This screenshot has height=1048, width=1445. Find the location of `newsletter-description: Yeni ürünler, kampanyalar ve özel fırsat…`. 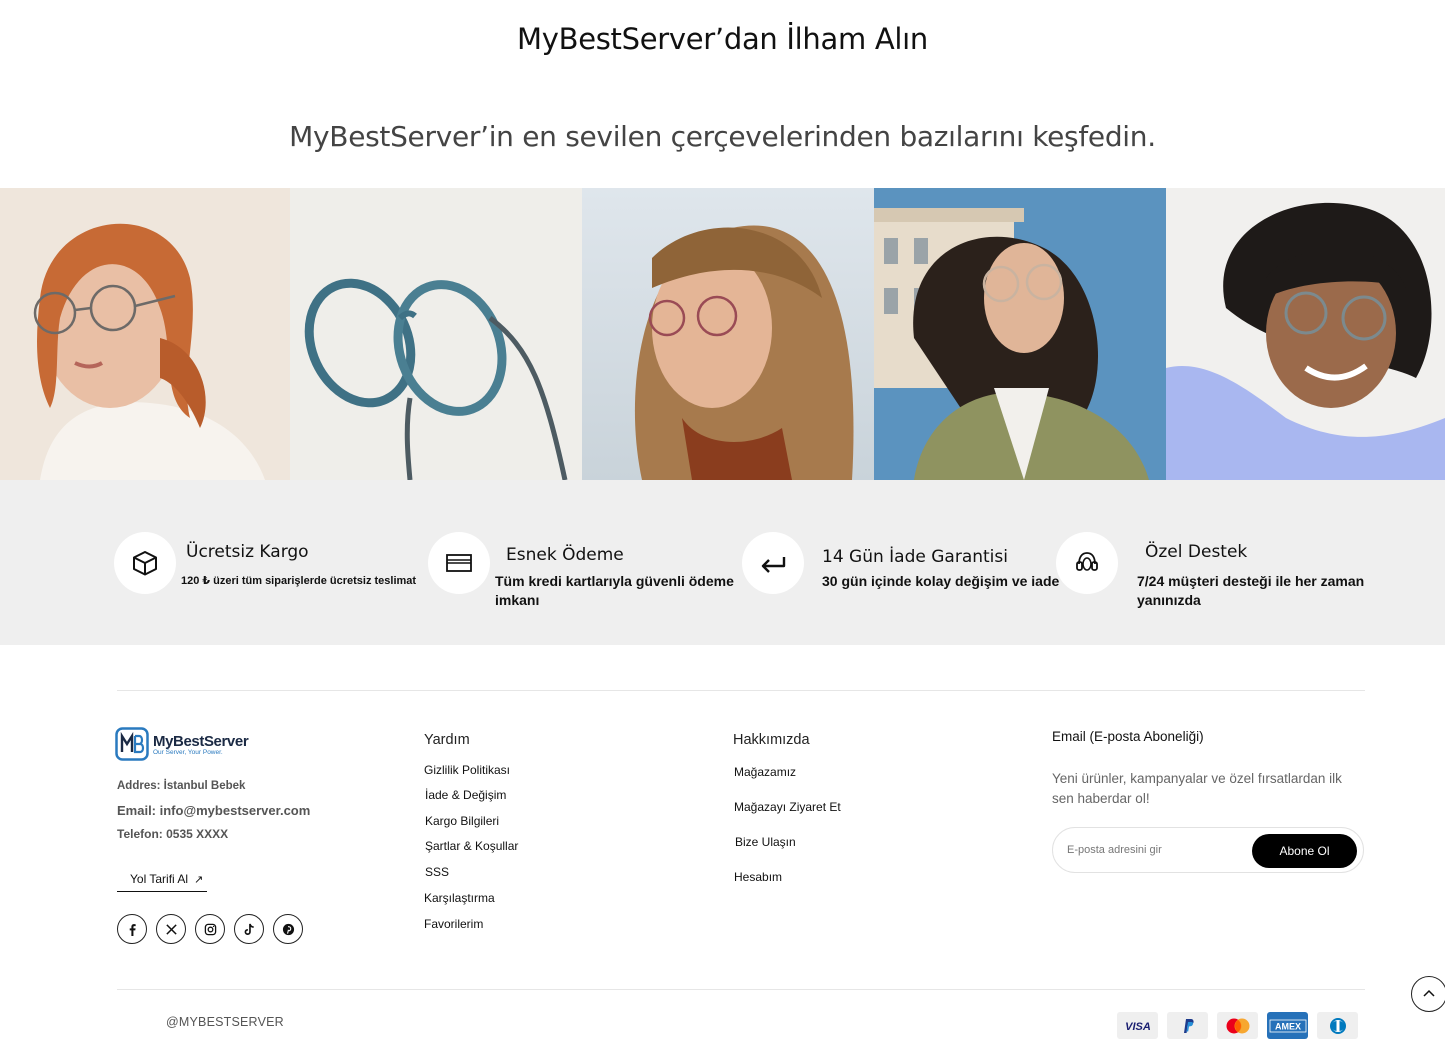

newsletter-description: Yeni ürünler, kampanyalar ve özel fırsat… is located at coordinates (1197, 788).